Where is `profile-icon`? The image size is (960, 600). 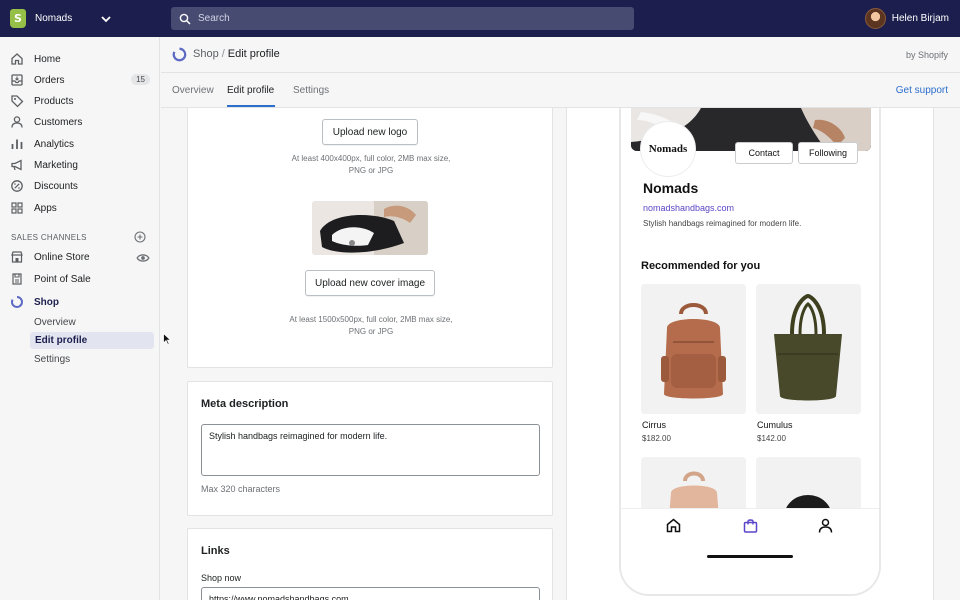 profile-icon is located at coordinates (825, 525).